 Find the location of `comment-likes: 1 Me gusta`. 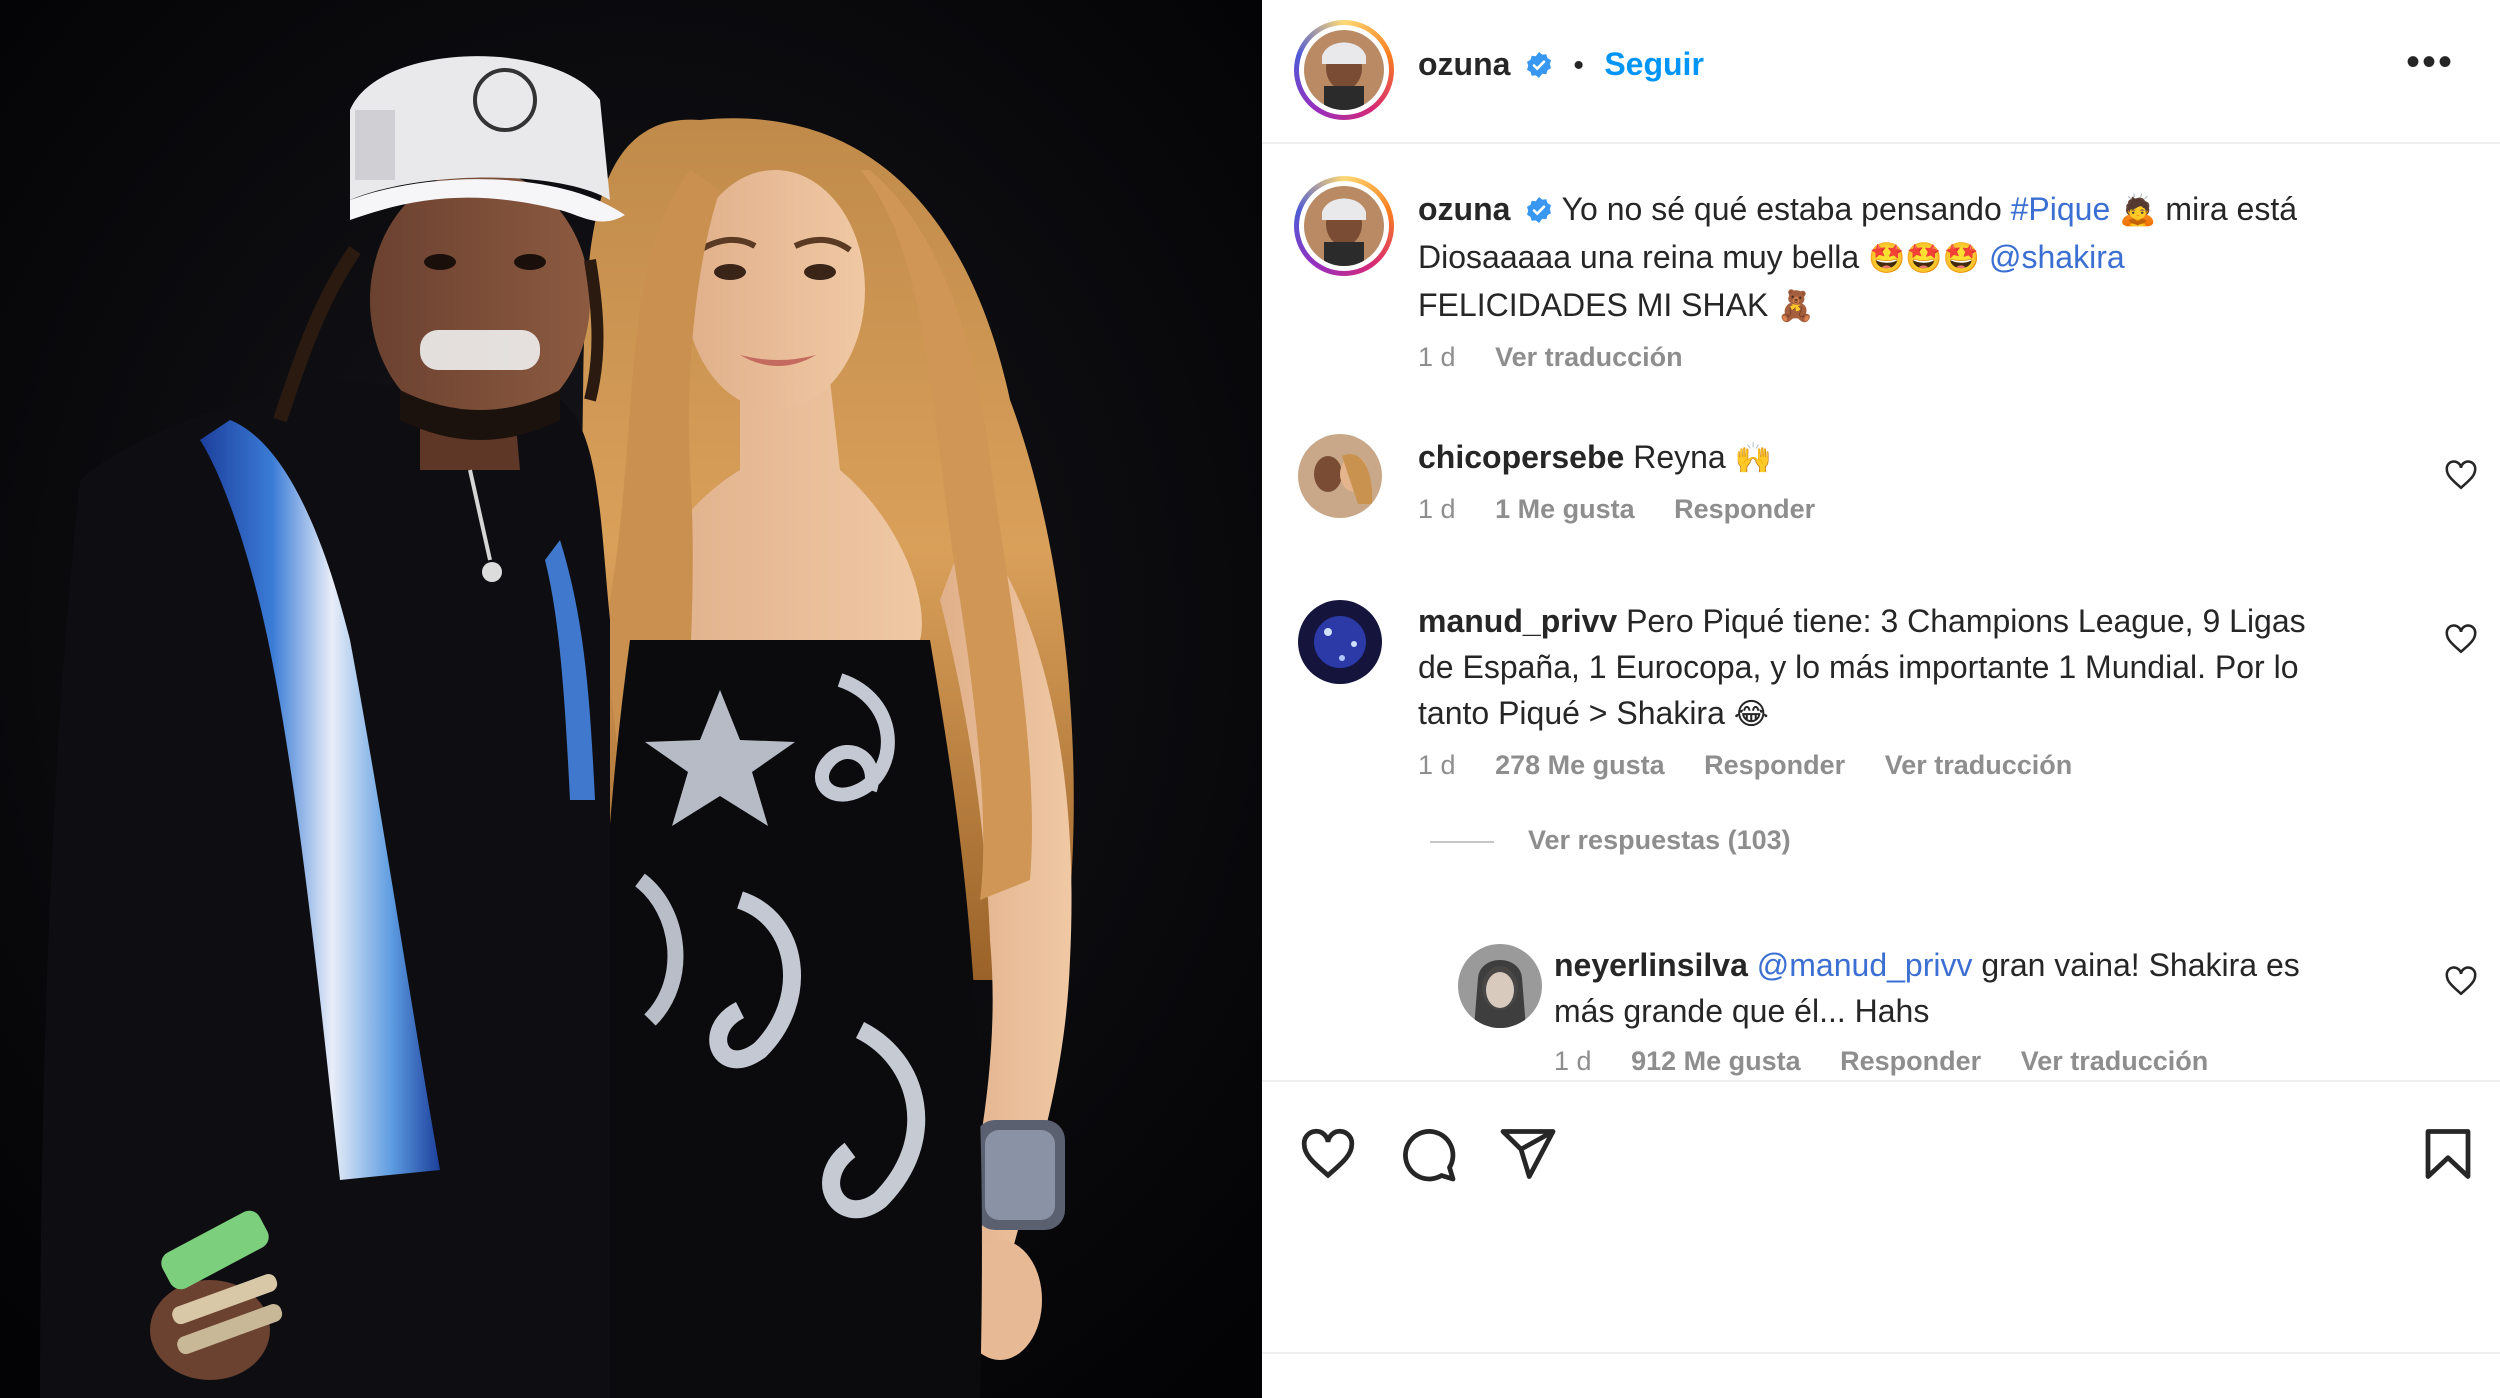

comment-likes: 1 Me gusta is located at coordinates (1565, 509).